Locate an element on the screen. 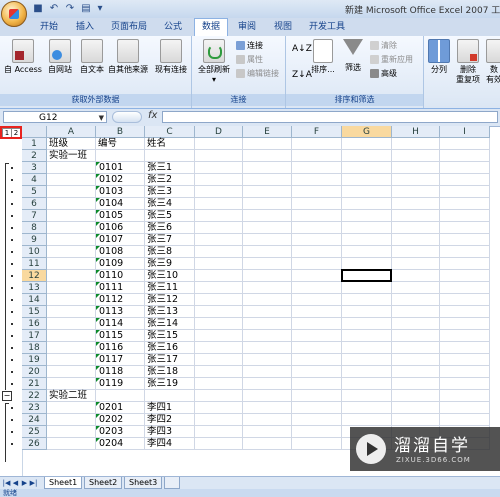  cell-f22 is located at coordinates (317, 396).